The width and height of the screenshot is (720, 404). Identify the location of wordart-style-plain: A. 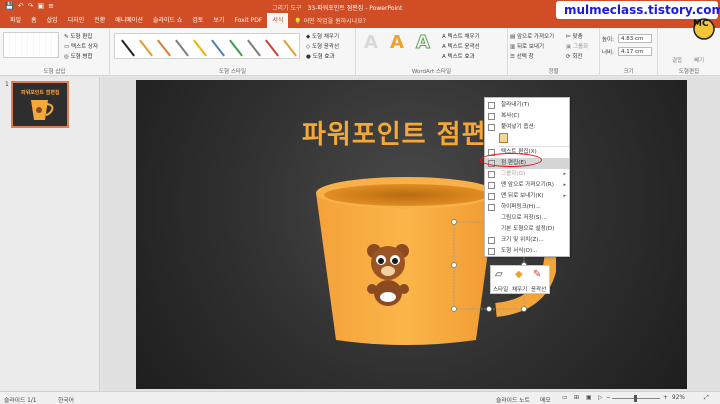
(371, 42).